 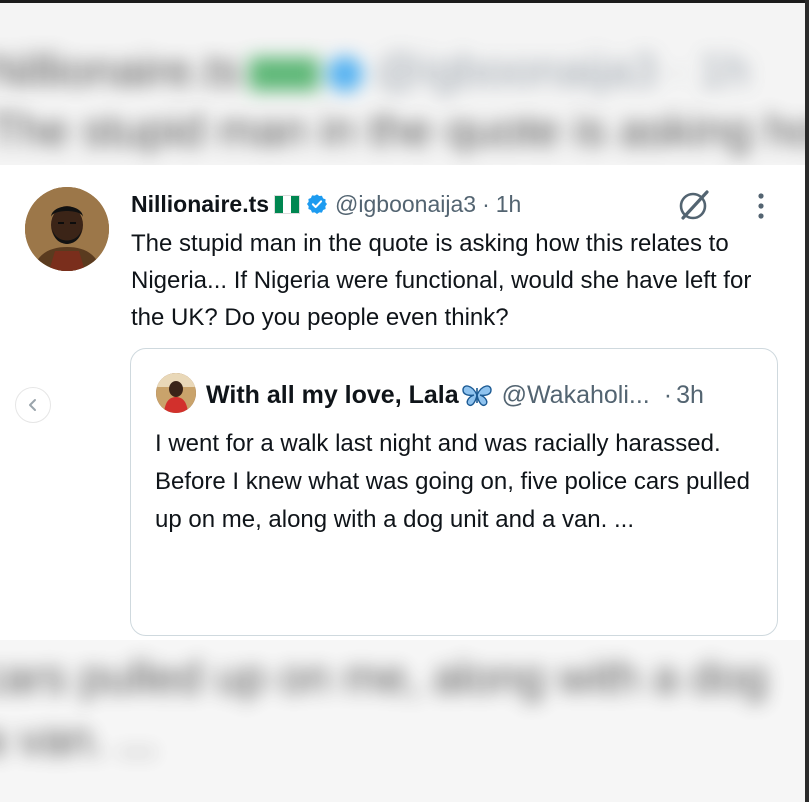 I want to click on blurred-text-line: cars pulled up on me, along with a dog, so click(x=384, y=677).